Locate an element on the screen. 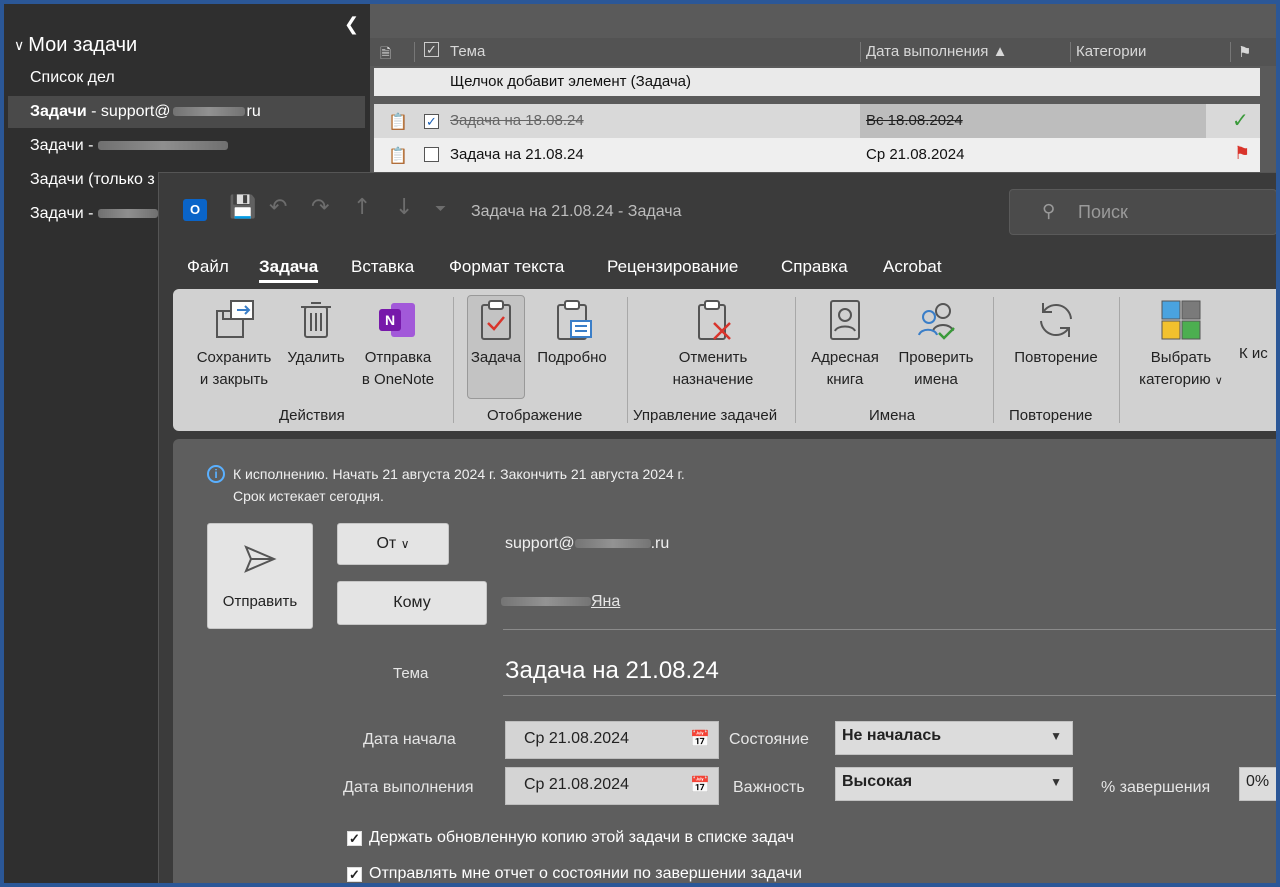  subject-input: Задача на 21.08.24 is located at coordinates (612, 671).